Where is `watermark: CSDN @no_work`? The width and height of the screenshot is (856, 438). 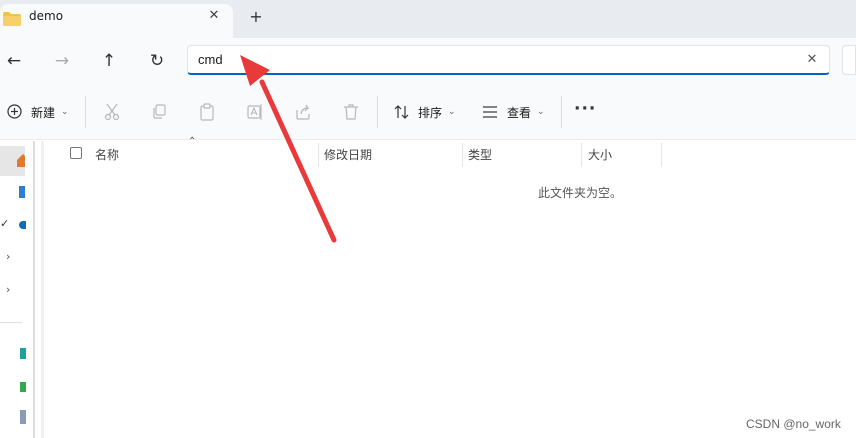
watermark: CSDN @no_work is located at coordinates (793, 424).